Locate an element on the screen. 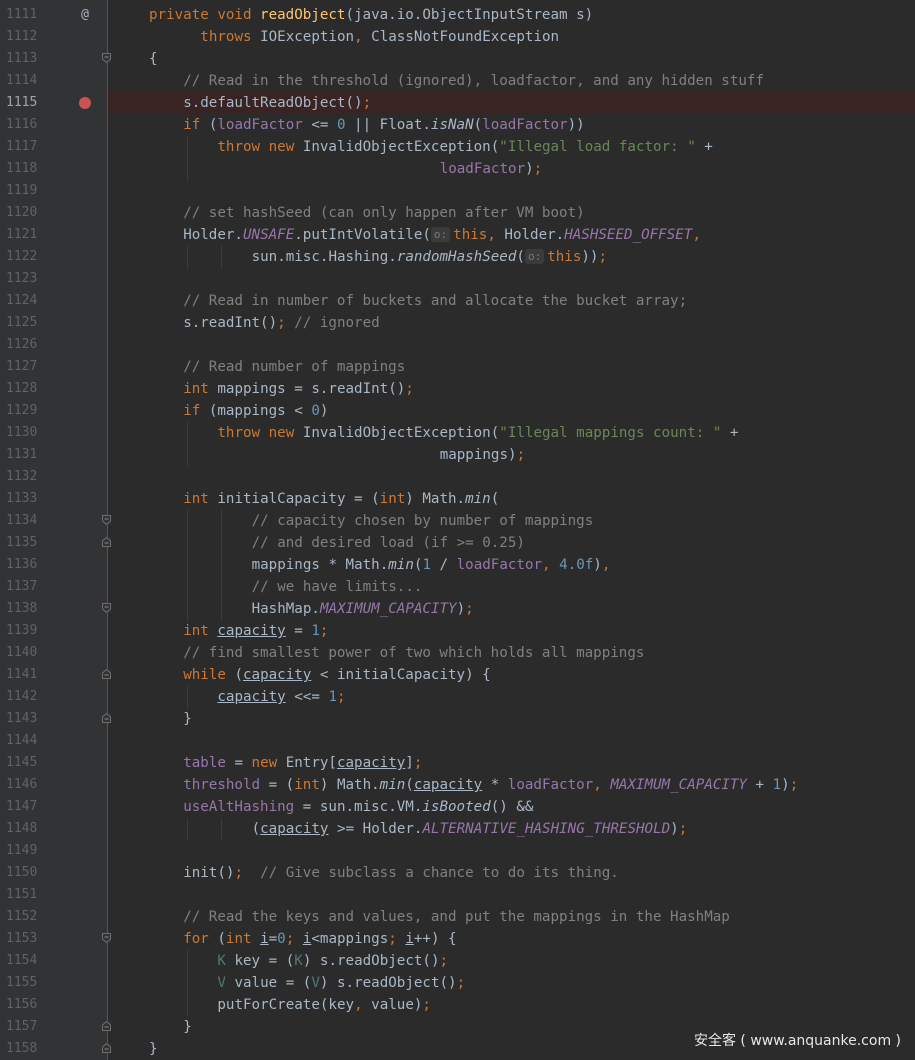 The width and height of the screenshot is (915, 1060). code-line: 1118 loadFactor); is located at coordinates (457, 169).